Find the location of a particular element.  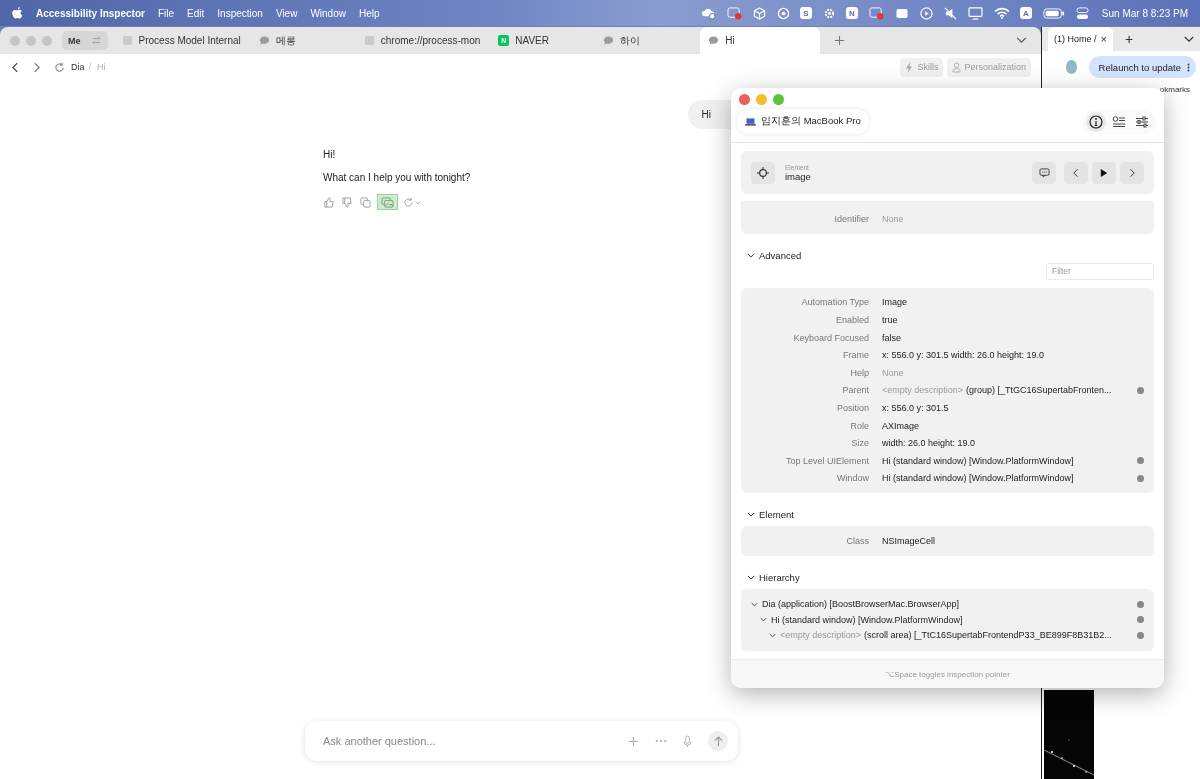

gear-icon is located at coordinates (829, 13).